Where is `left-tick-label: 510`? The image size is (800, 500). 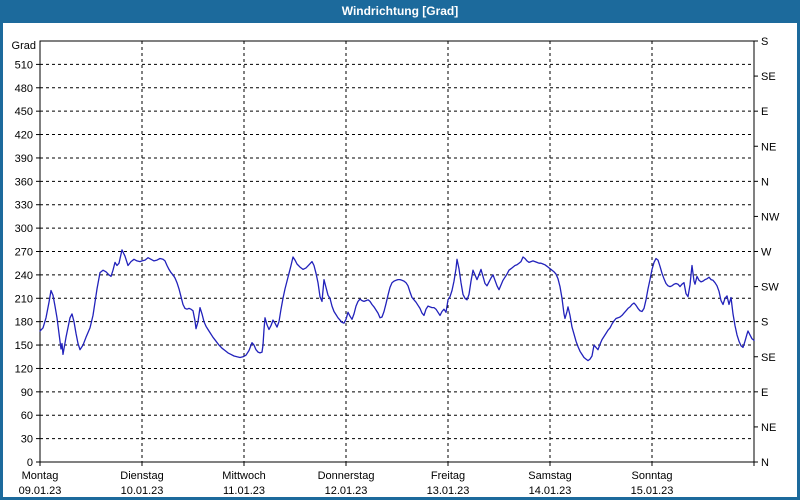 left-tick-label: 510 is located at coordinates (24, 65).